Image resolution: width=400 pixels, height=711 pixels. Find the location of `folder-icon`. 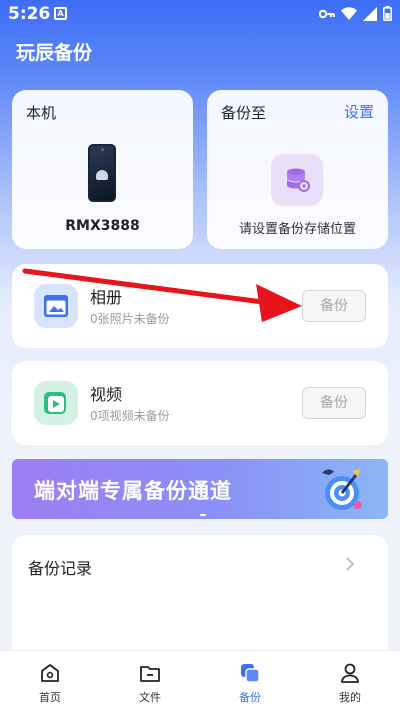

folder-icon is located at coordinates (150, 673).